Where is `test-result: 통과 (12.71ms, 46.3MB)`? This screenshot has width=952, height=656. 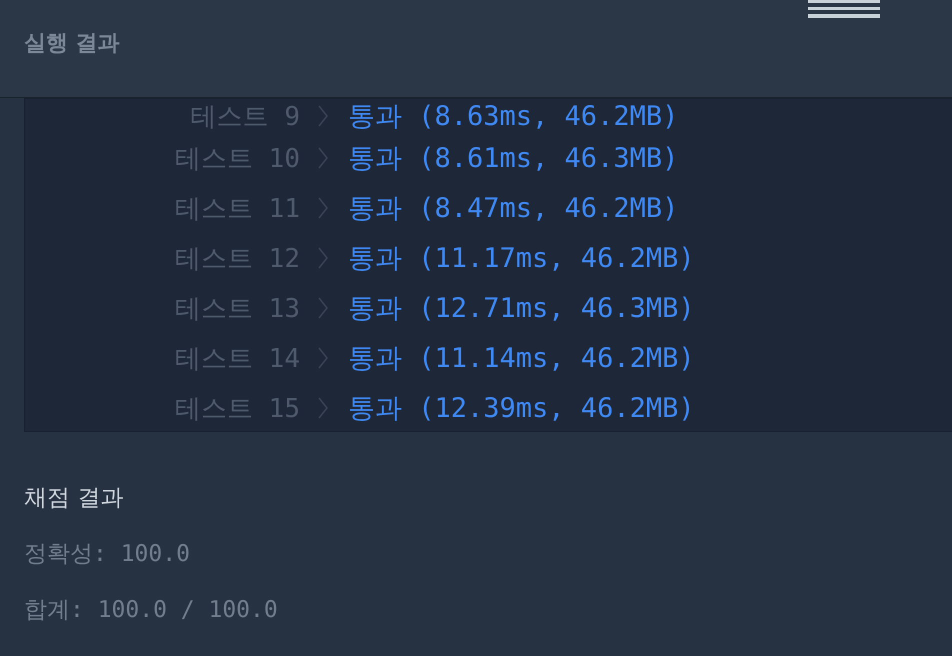 test-result: 통과 (12.71ms, 46.3MB) is located at coordinates (521, 309).